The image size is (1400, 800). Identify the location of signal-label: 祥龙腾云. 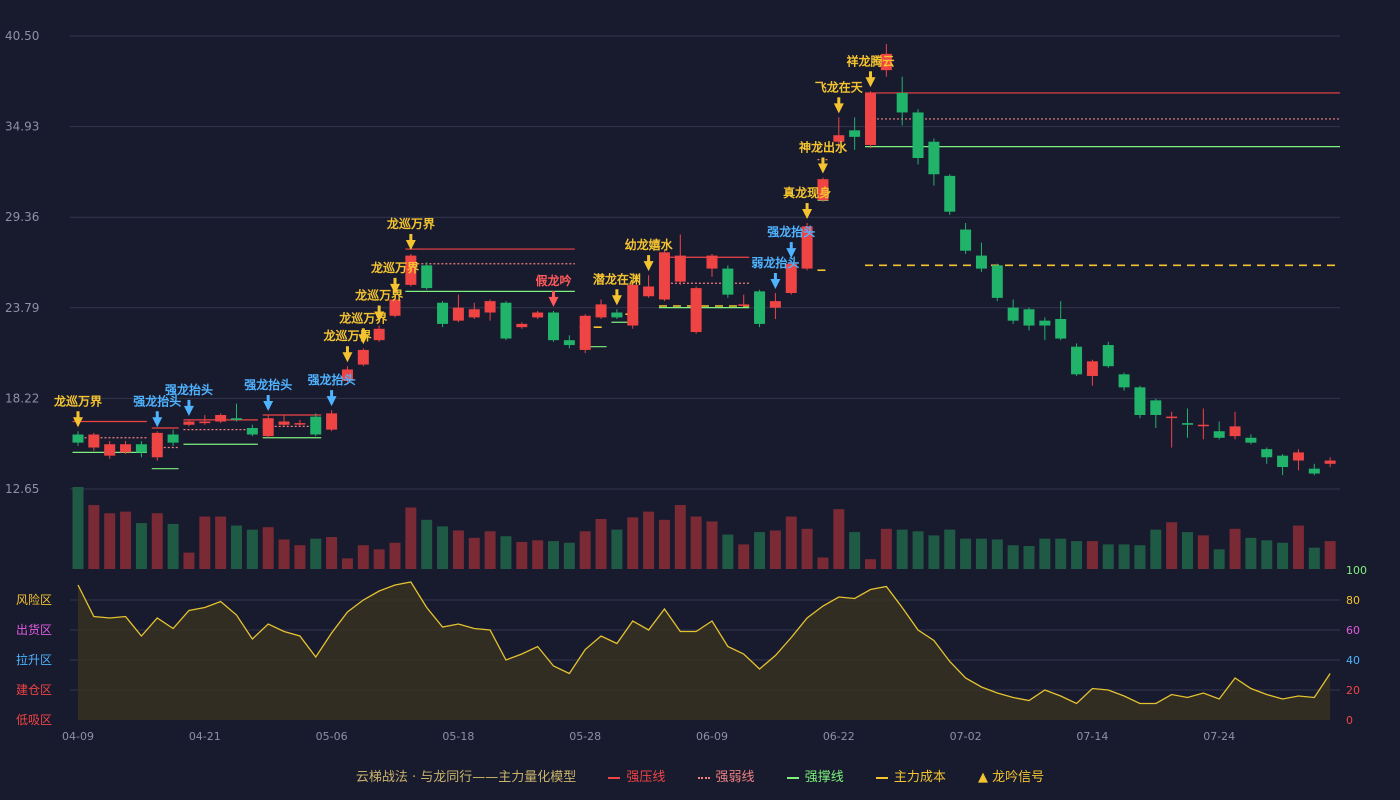
(870, 60).